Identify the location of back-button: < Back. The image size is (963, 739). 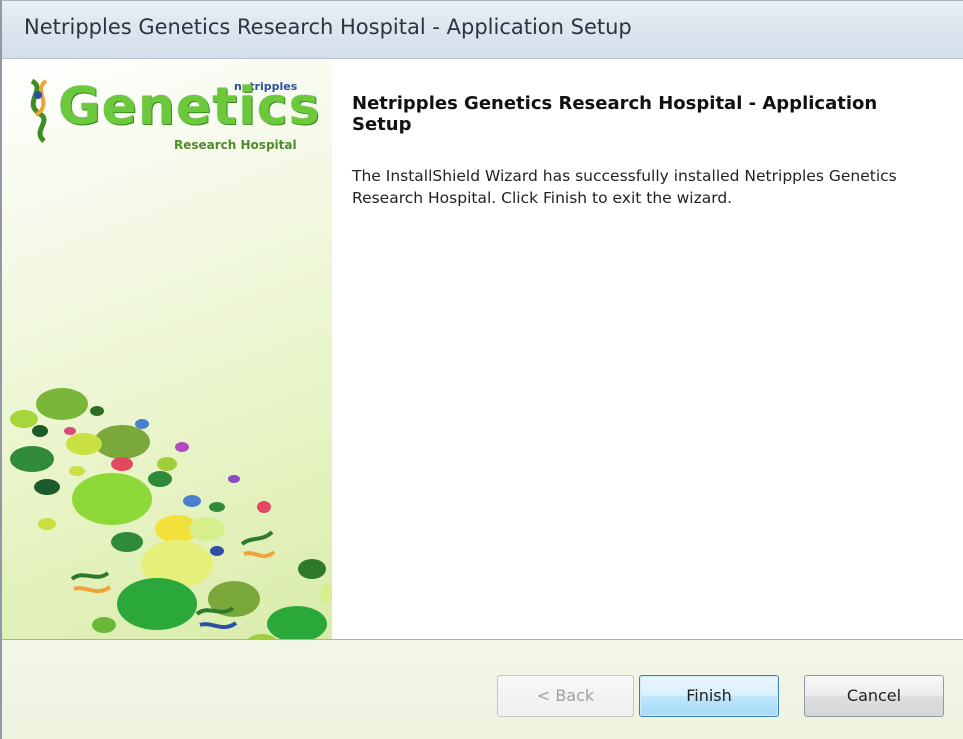
(565, 696).